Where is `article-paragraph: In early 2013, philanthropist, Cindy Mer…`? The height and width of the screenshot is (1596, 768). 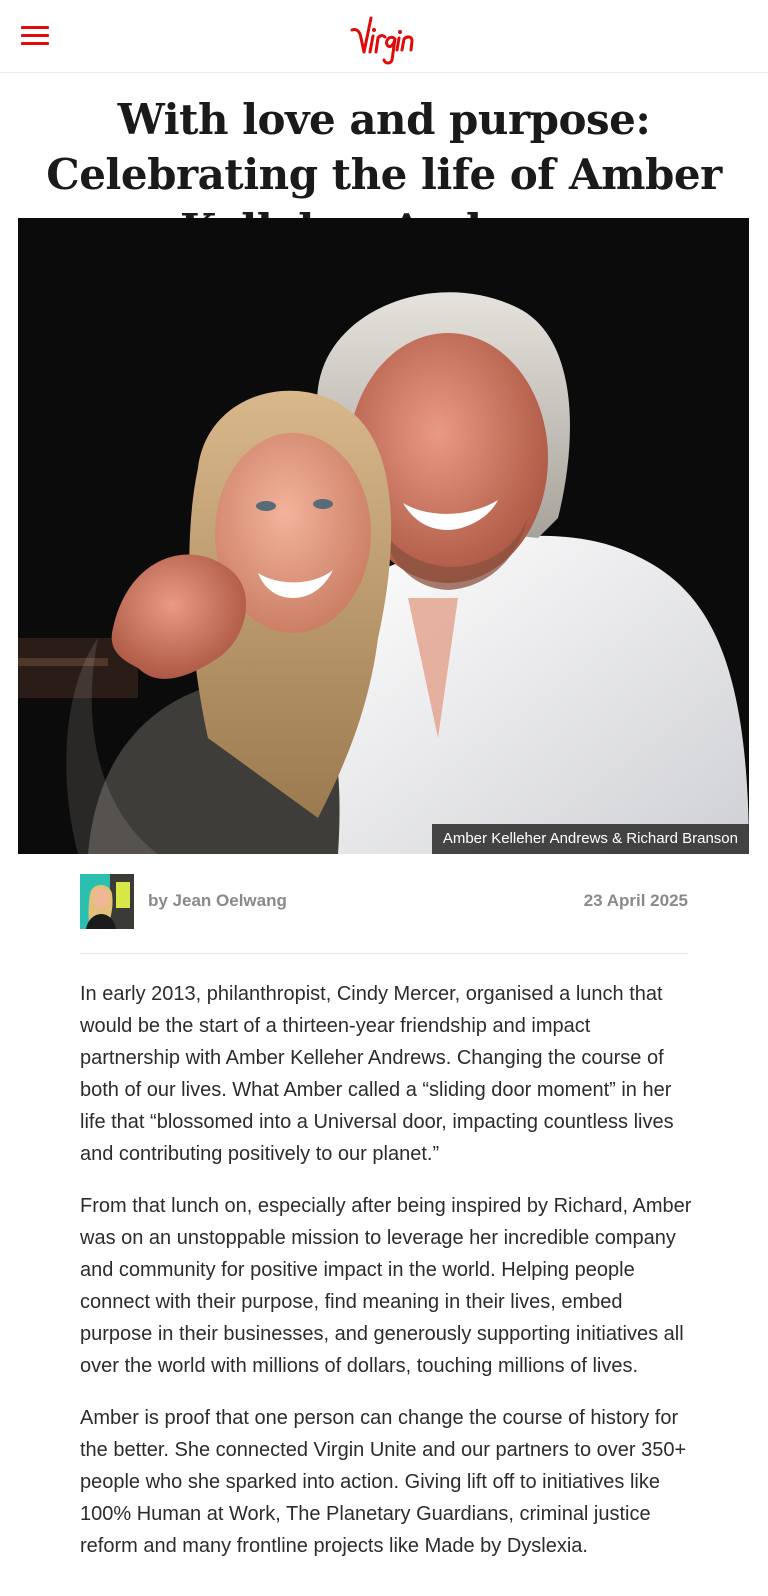
article-paragraph: In early 2013, philanthropist, Cindy Mer… is located at coordinates (377, 1074).